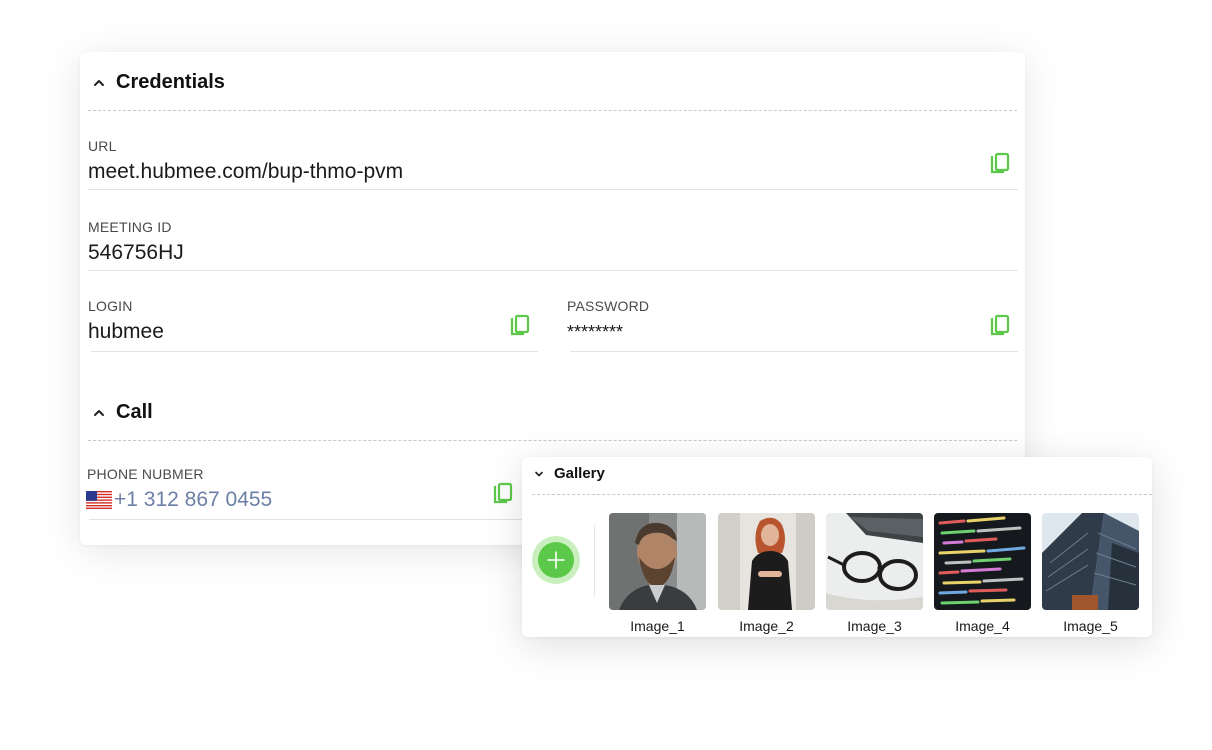 This screenshot has height=750, width=1212. What do you see at coordinates (539, 473) in the screenshot?
I see `chevron-down-icon` at bounding box center [539, 473].